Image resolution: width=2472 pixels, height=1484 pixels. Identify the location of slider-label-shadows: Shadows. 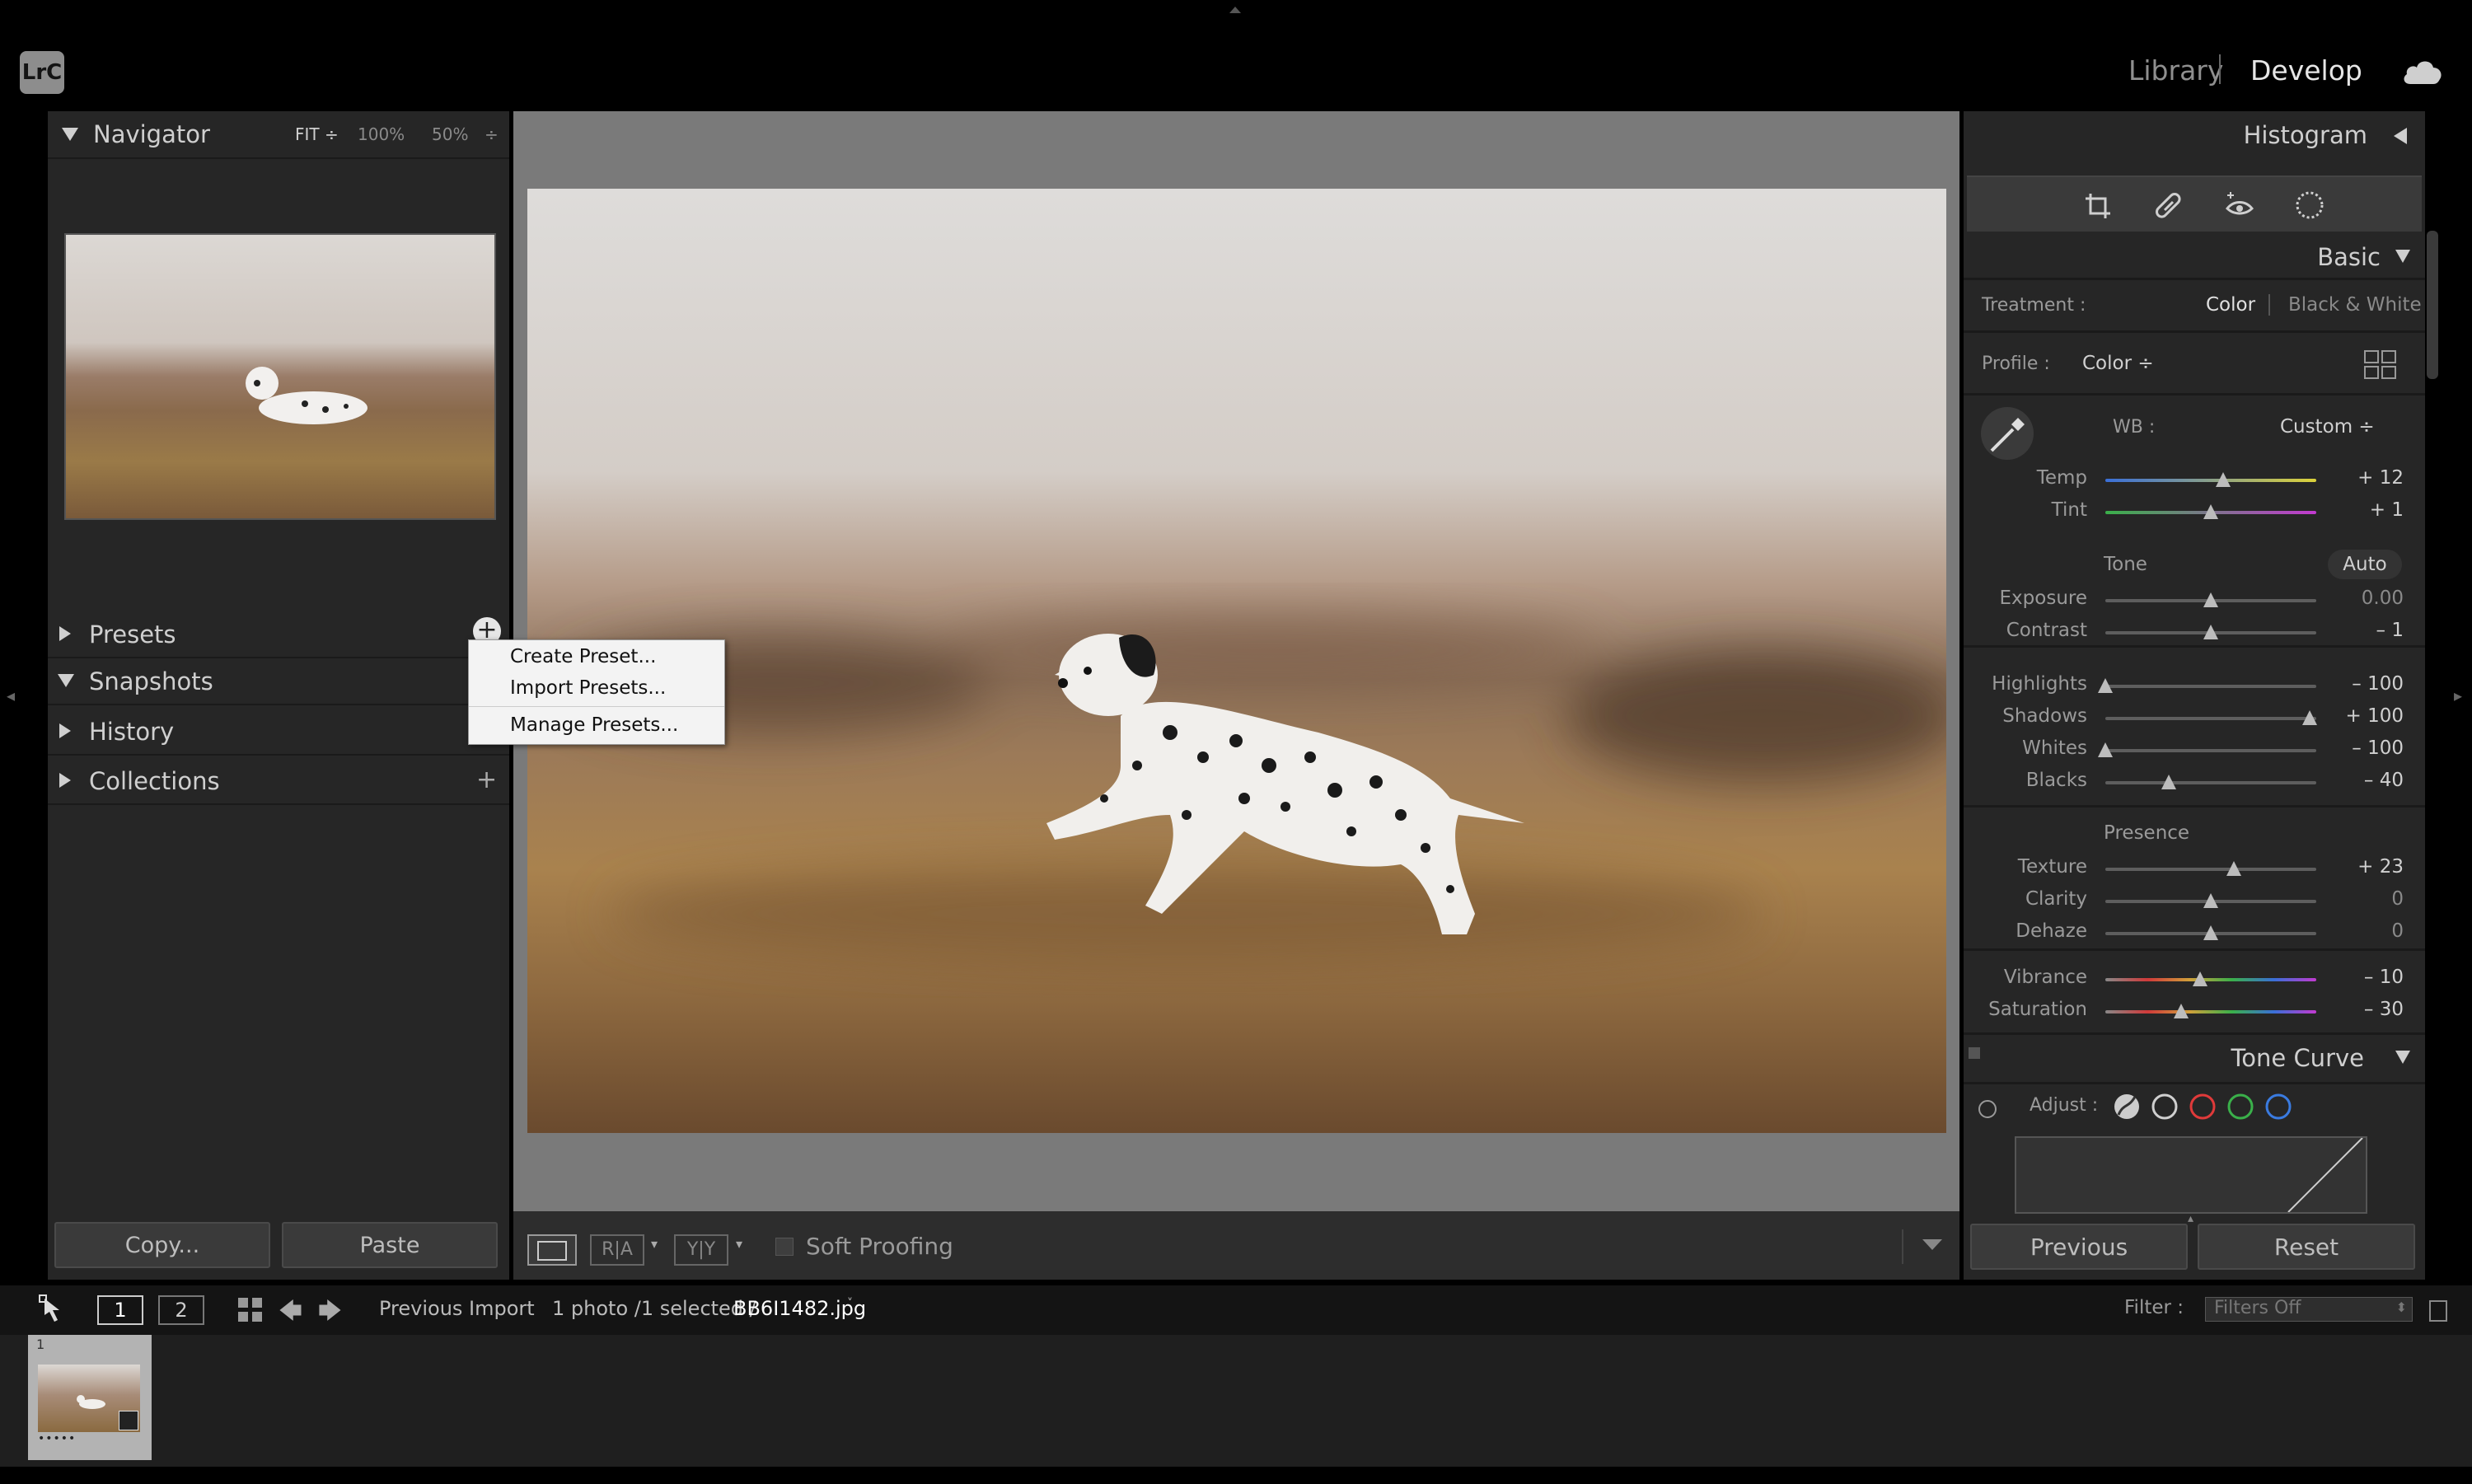
(2044, 716).